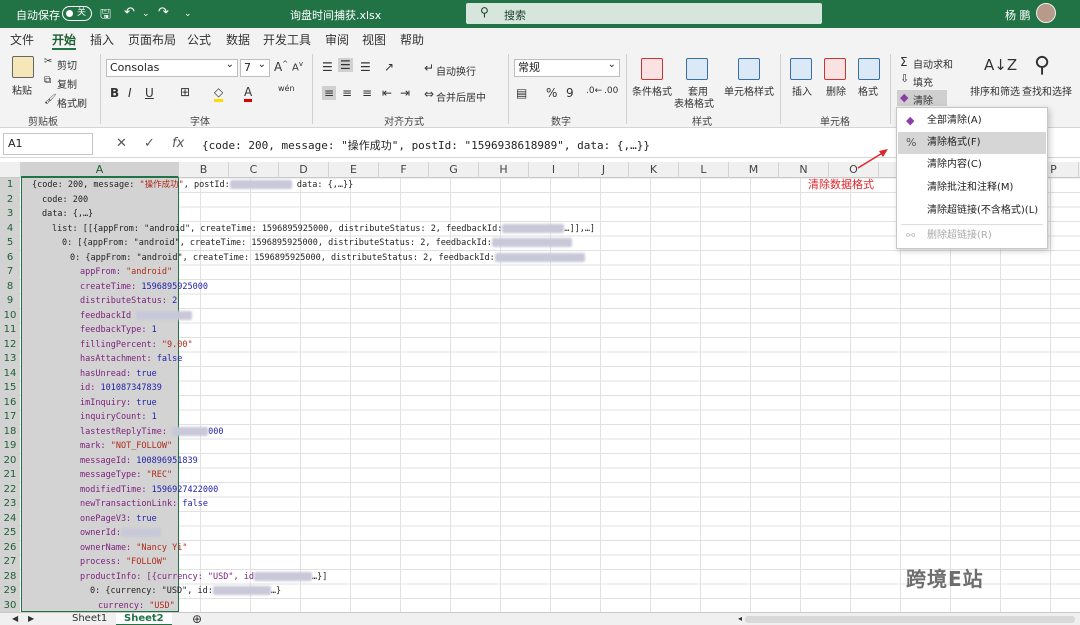 Image resolution: width=1080 pixels, height=625 pixels. What do you see at coordinates (868, 90) in the screenshot?
I see `format-cells-button: 格式` at bounding box center [868, 90].